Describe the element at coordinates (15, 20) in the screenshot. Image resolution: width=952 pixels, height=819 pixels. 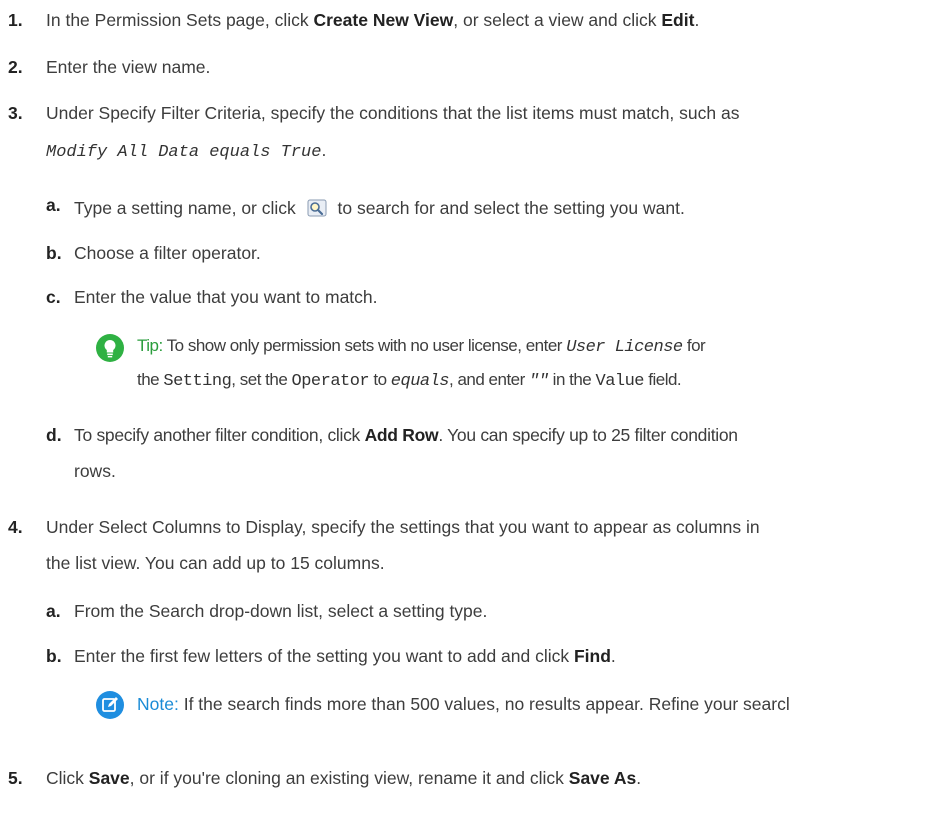
I see `step-number: 1.` at that location.